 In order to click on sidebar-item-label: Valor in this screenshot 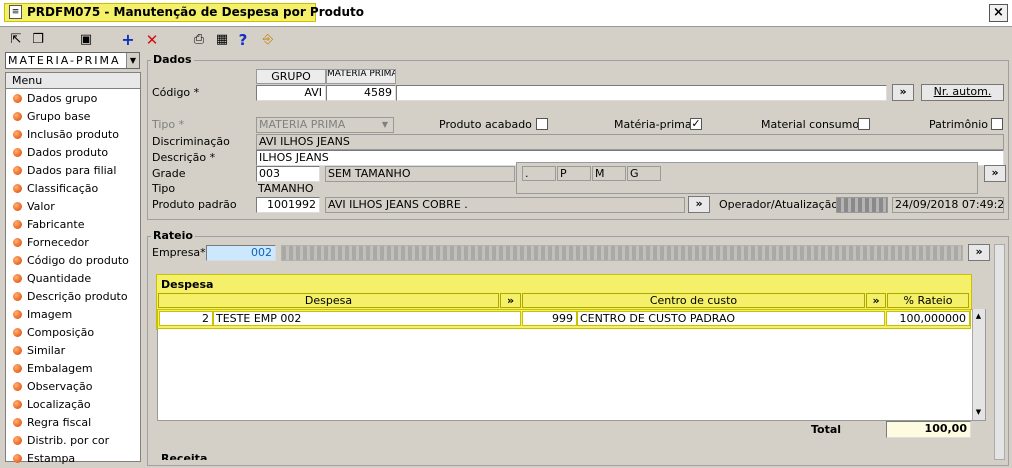, I will do `click(41, 206)`.